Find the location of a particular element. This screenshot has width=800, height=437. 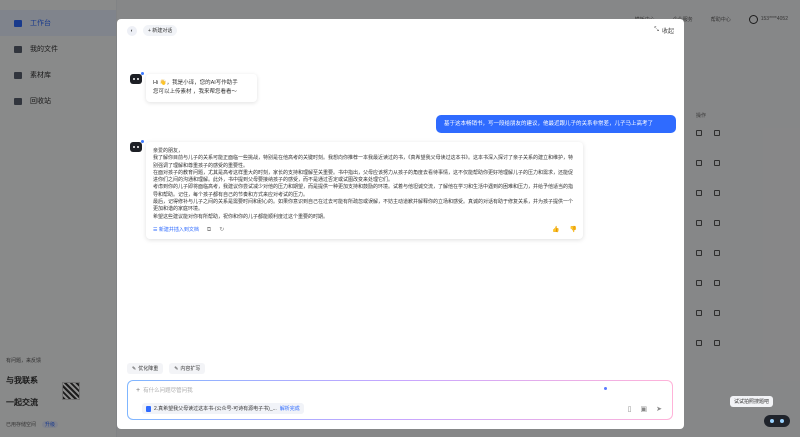

collapse-label: 收起 is located at coordinates (667, 32).